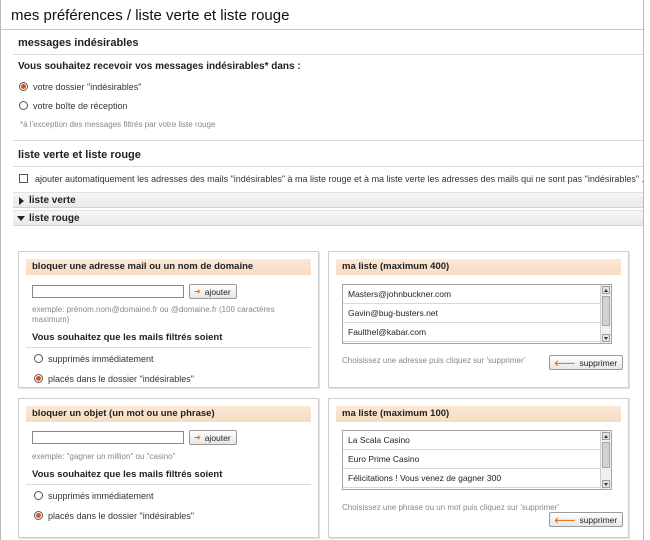  I want to click on add-address-button: ➔ ajouter, so click(213, 291).